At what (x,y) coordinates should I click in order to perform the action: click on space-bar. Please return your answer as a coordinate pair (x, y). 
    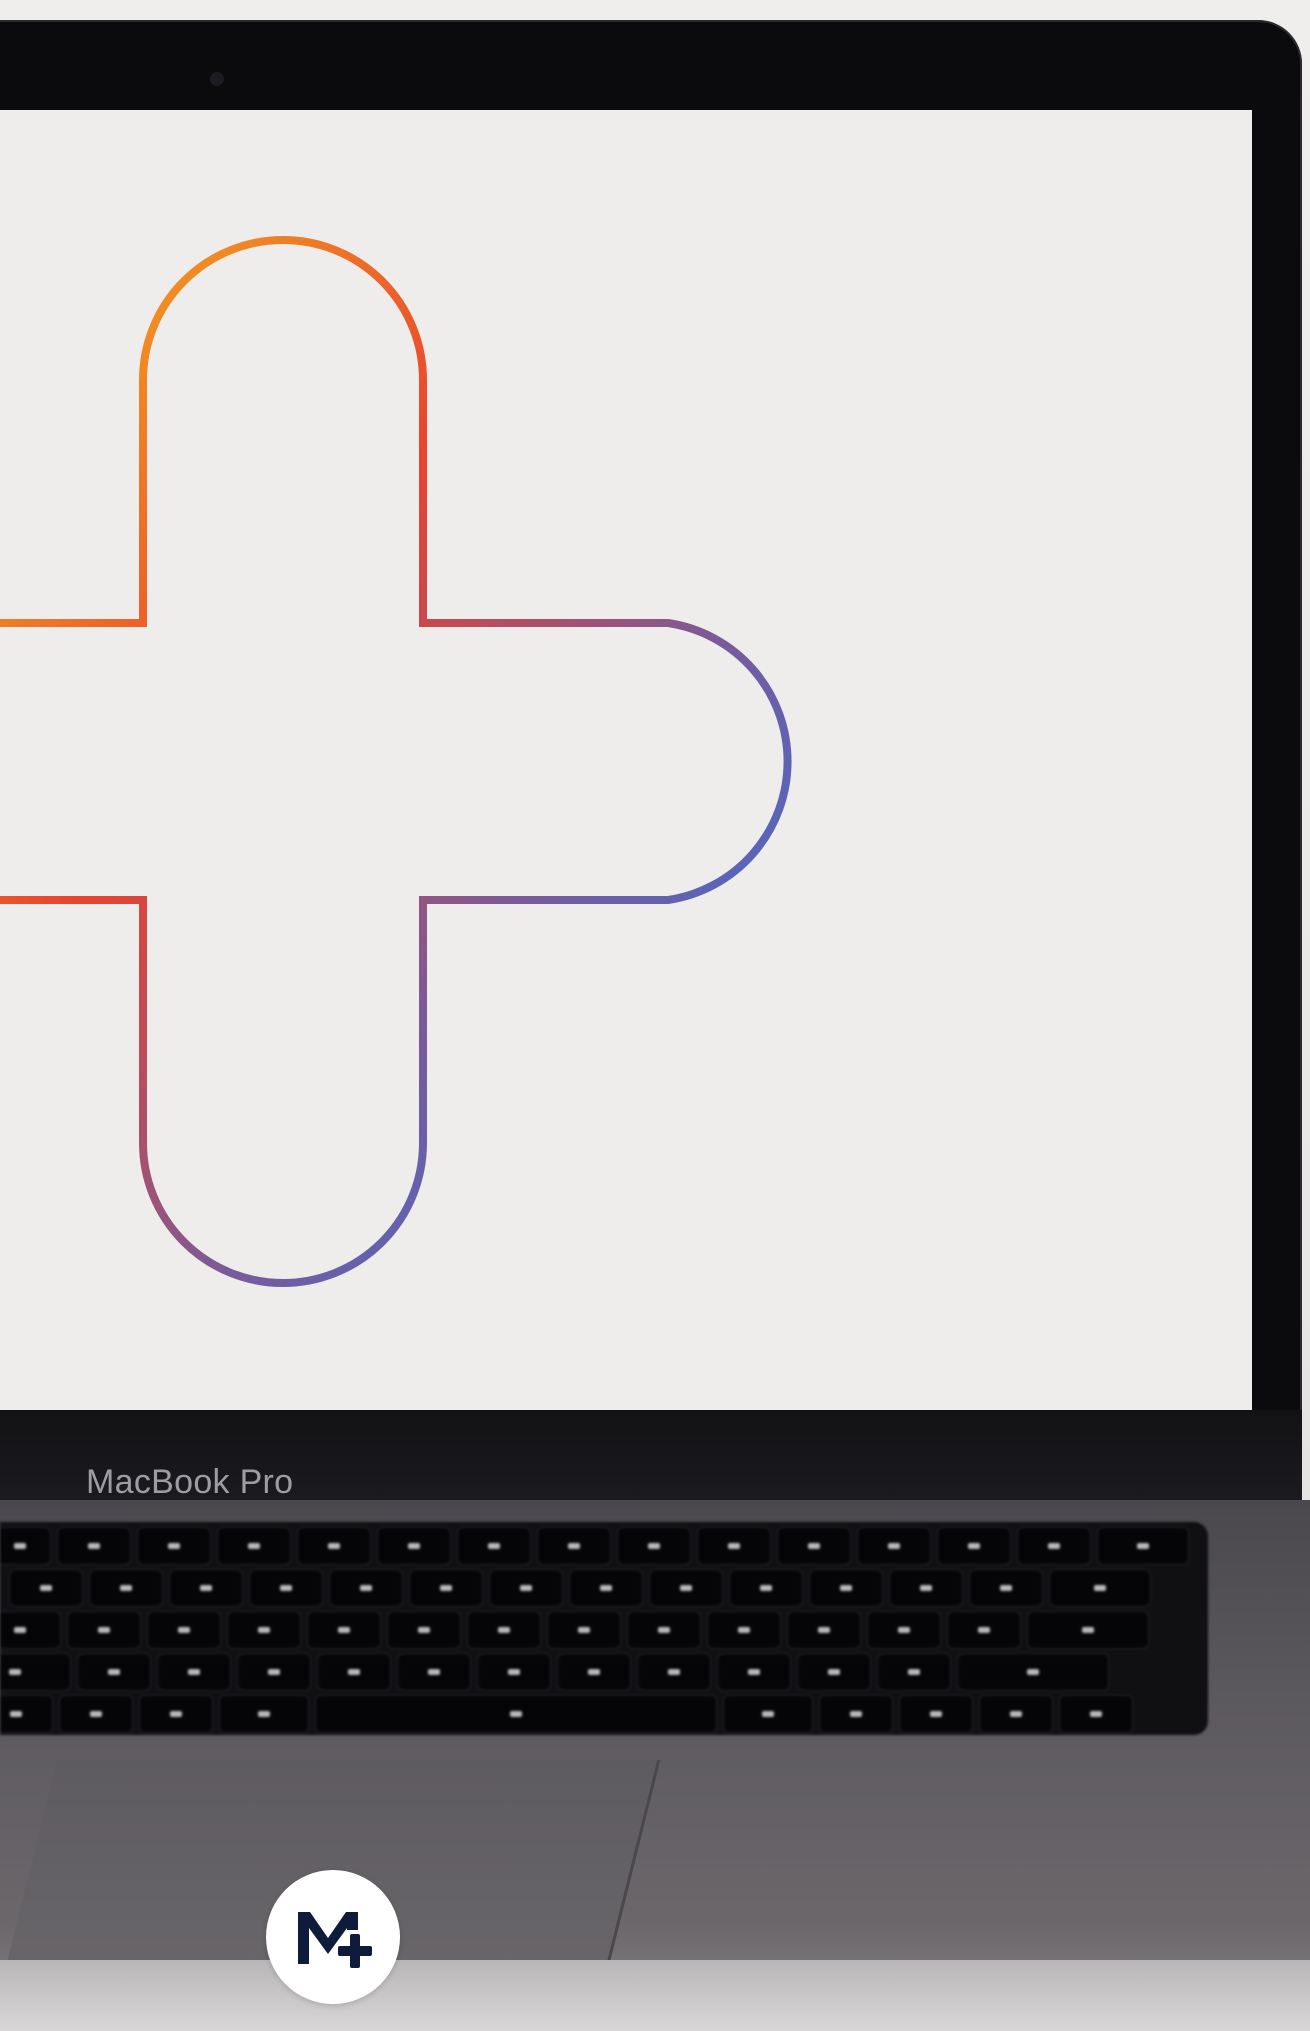
    Looking at the image, I should click on (516, 1714).